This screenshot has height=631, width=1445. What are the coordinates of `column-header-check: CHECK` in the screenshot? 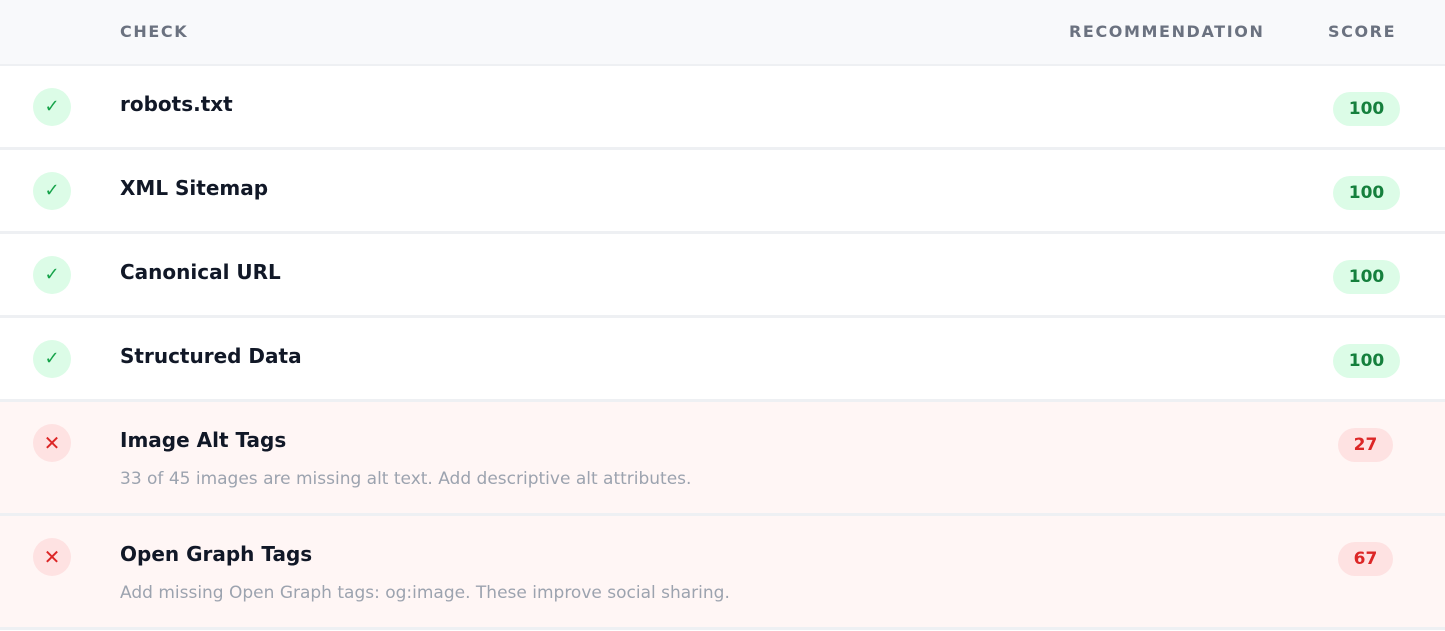 It's located at (154, 31).